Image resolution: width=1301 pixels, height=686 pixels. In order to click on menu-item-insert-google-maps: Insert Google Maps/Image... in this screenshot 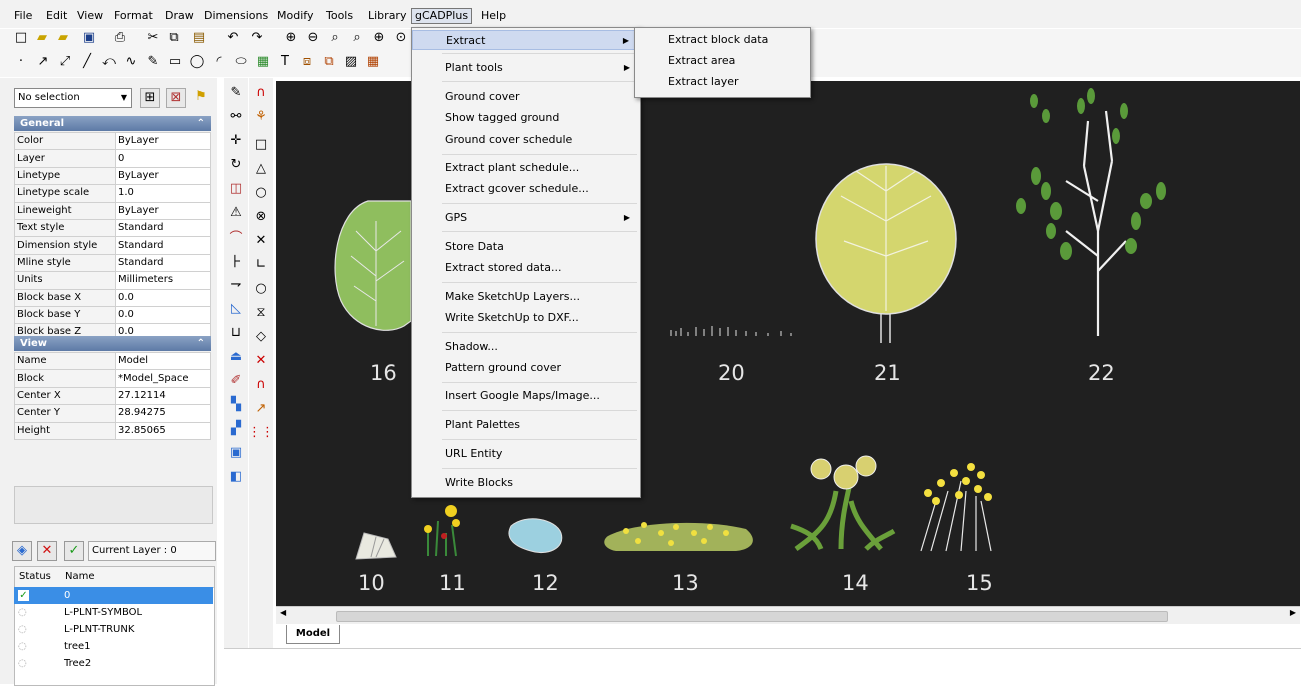, I will do `click(526, 396)`.